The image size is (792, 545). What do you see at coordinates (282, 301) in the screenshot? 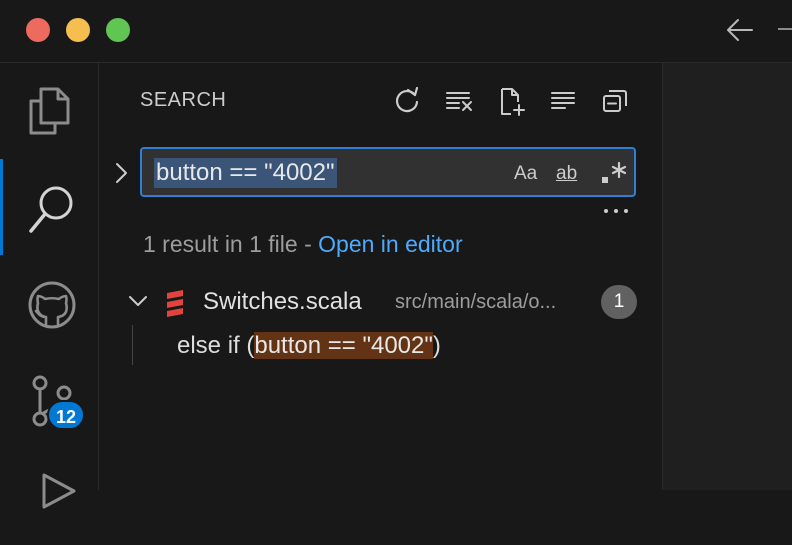
I see `result-file-name: Switches.scala` at bounding box center [282, 301].